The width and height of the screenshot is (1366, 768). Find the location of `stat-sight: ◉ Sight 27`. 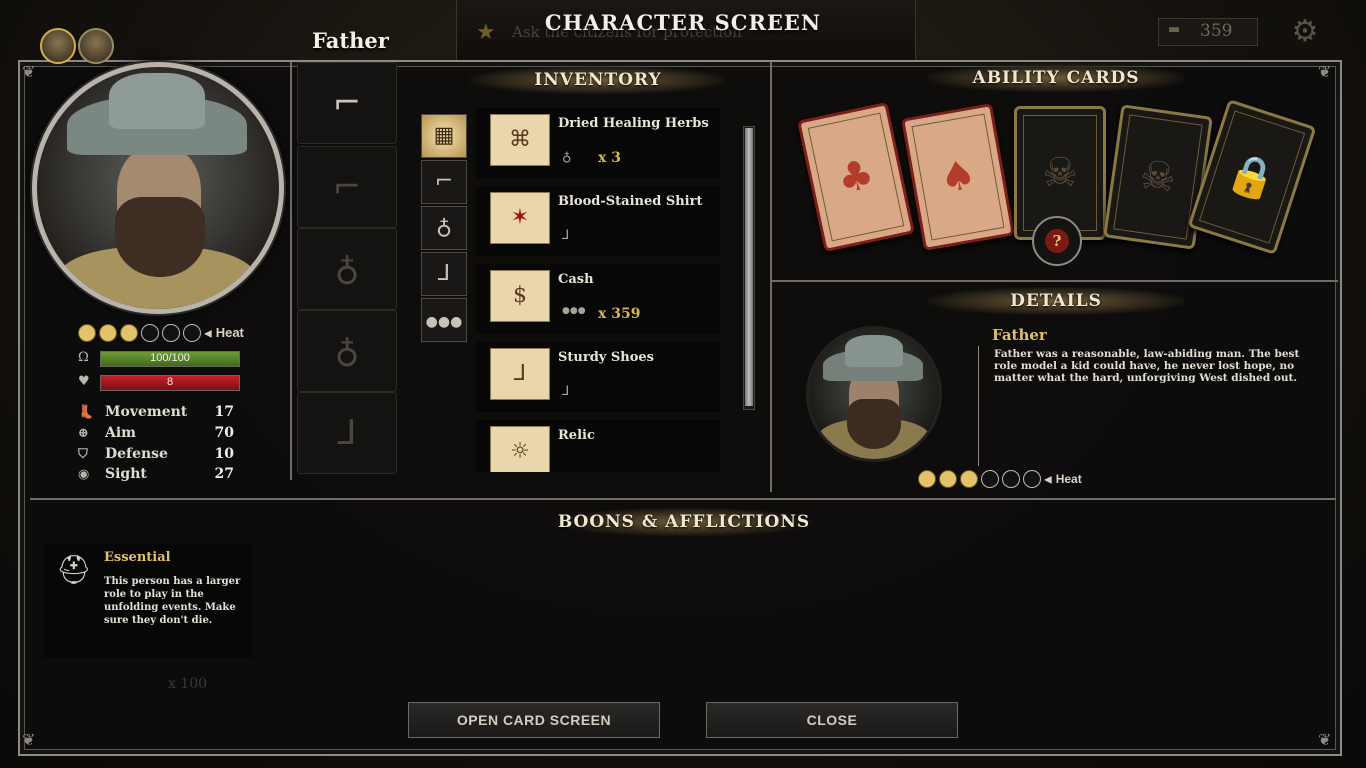

stat-sight: ◉ Sight 27 is located at coordinates (158, 476).